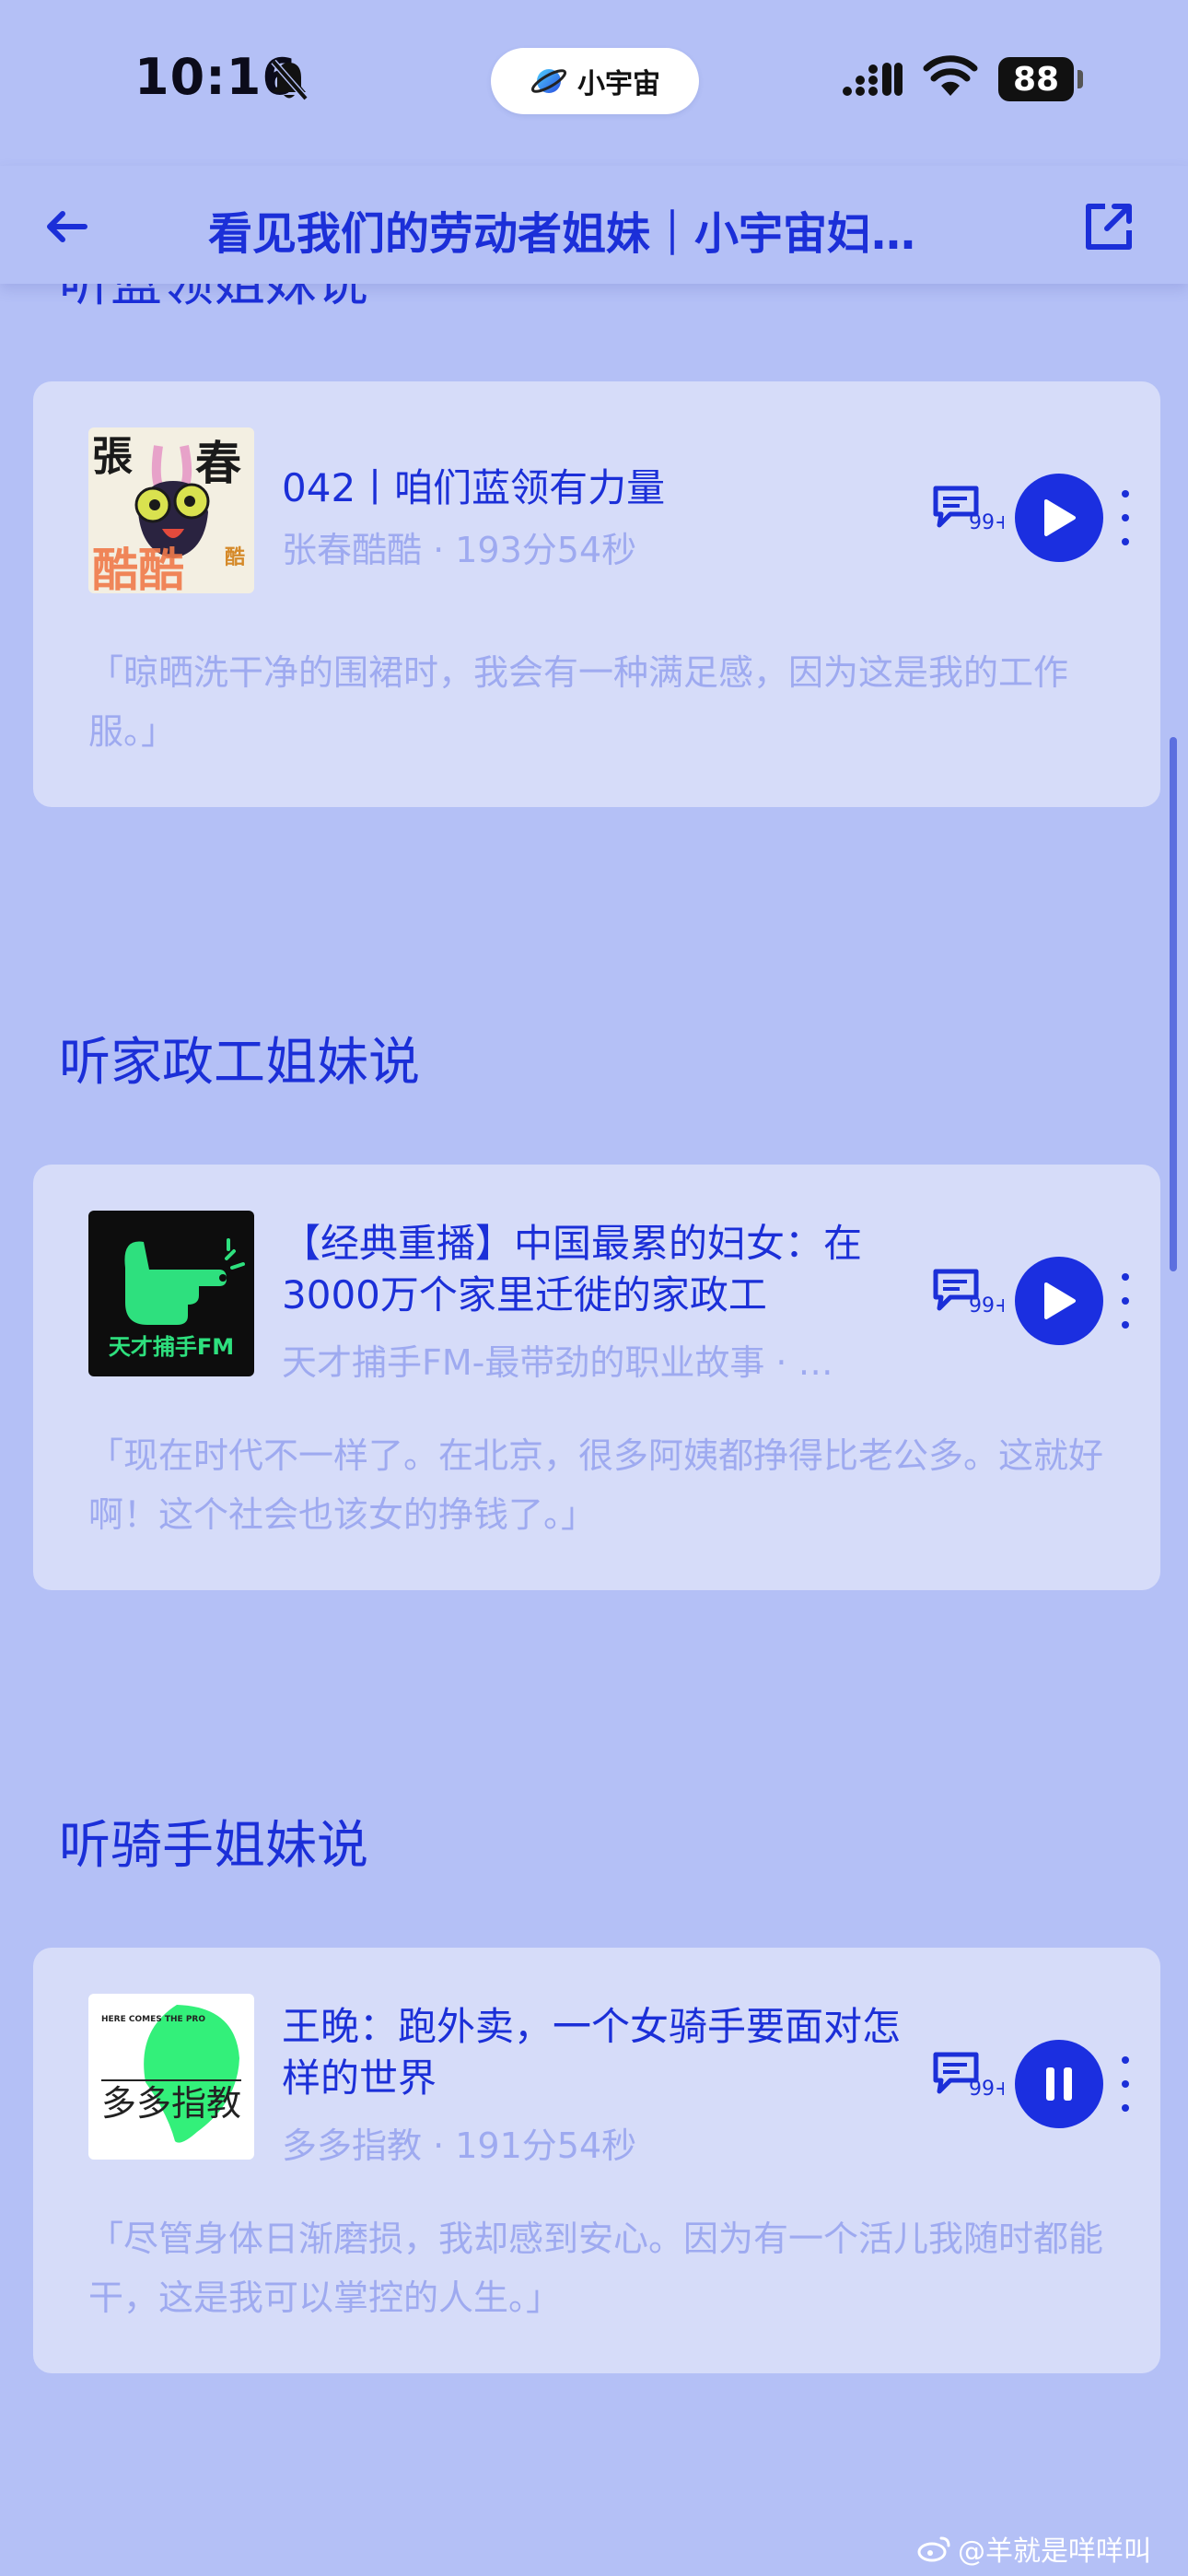 The width and height of the screenshot is (1188, 2576). I want to click on app-pill: 小宇宙, so click(595, 81).